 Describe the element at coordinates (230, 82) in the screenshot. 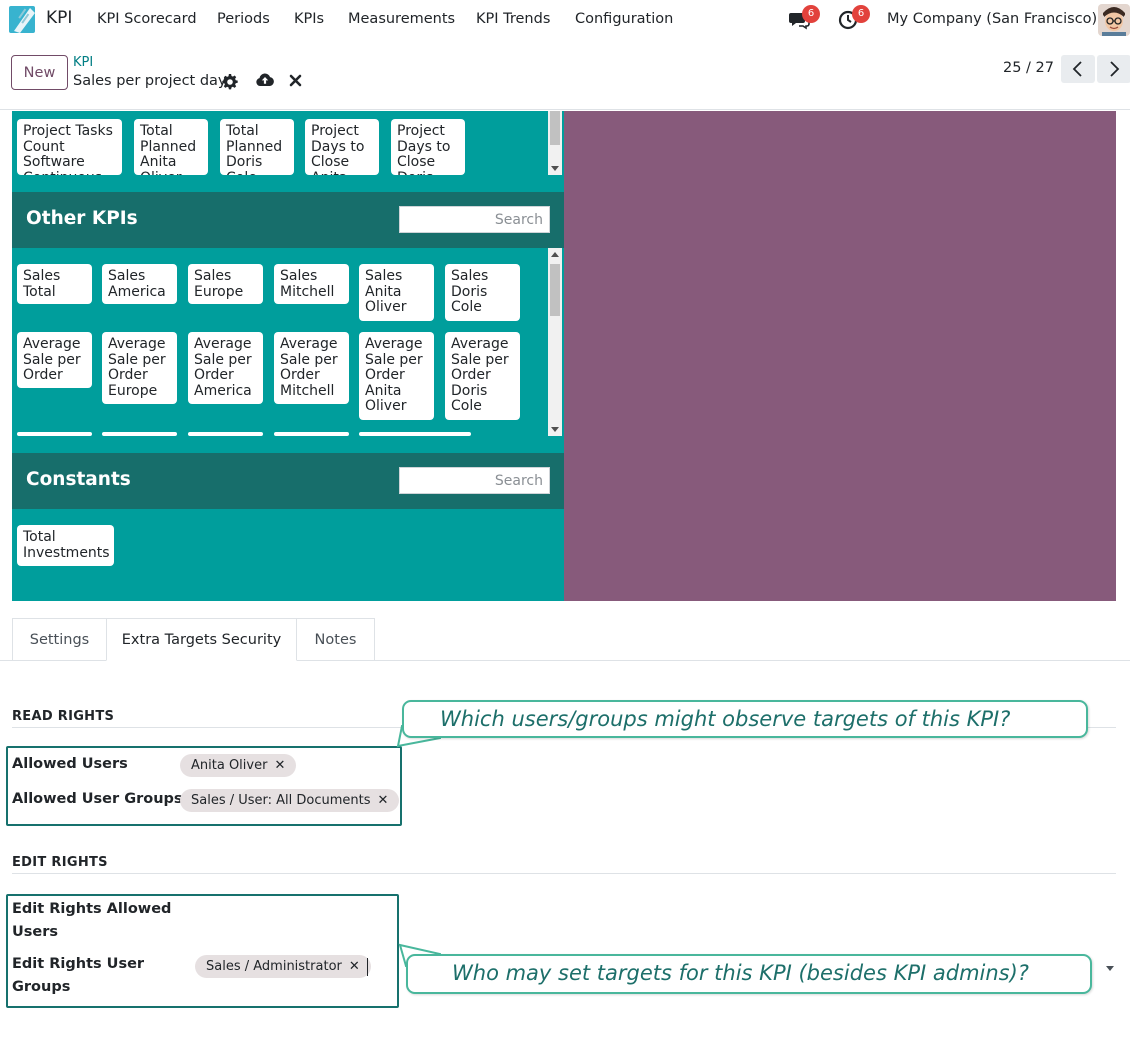

I see `gear-icon` at that location.